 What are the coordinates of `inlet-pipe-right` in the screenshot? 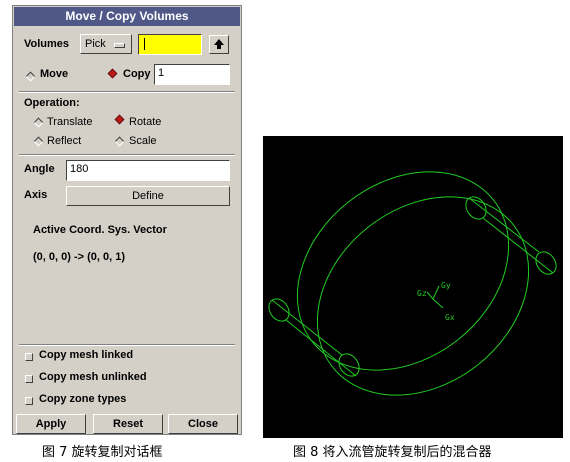 It's located at (511, 235).